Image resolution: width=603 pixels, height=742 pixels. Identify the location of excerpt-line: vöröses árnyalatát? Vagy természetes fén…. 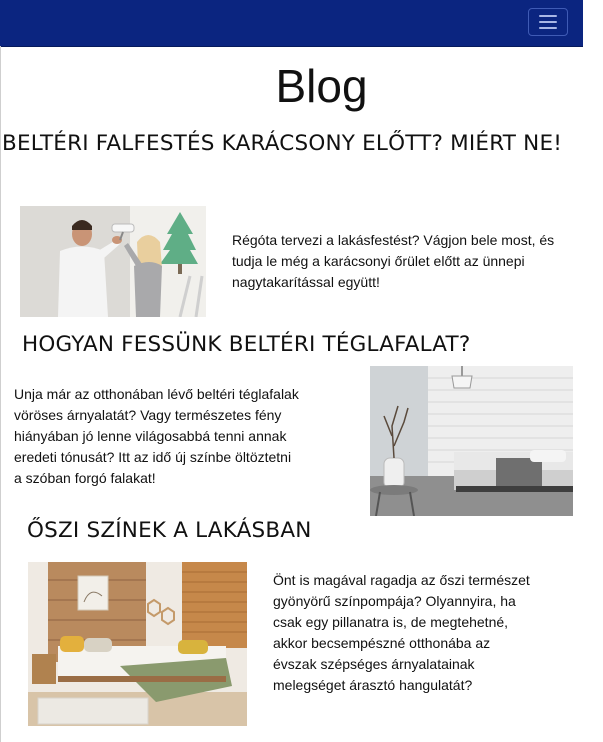
(148, 415).